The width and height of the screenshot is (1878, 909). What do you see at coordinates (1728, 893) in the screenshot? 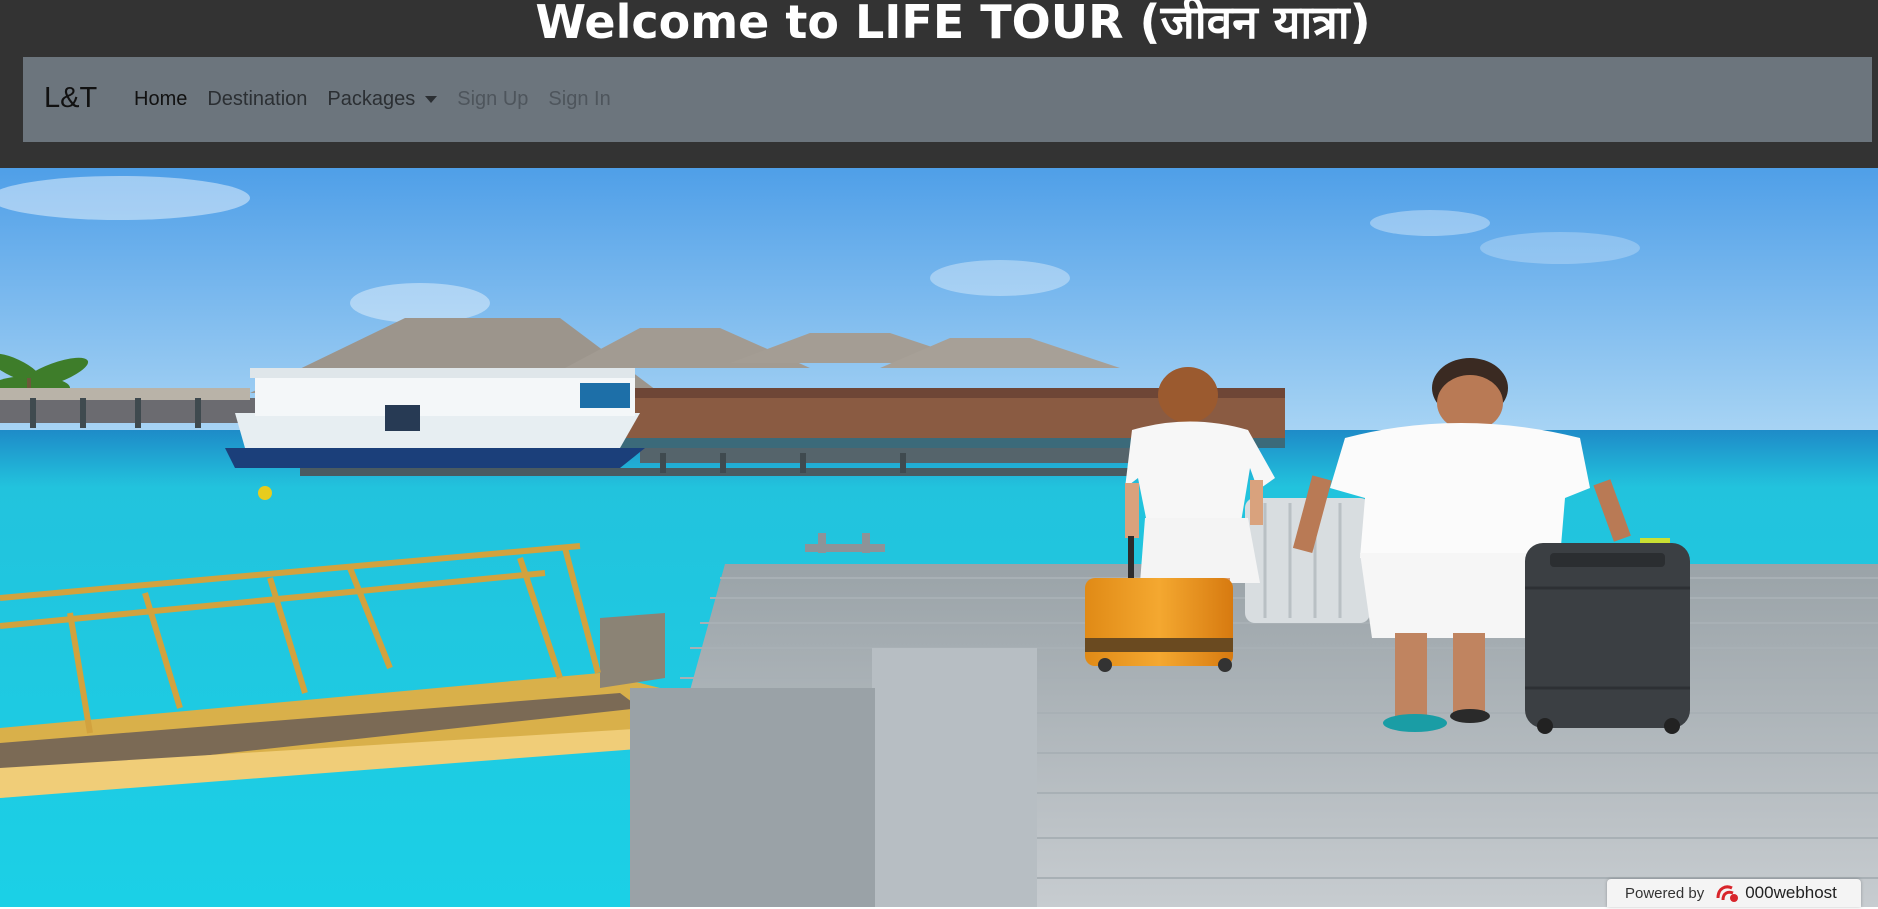
I see `000webhost-logo-icon` at bounding box center [1728, 893].